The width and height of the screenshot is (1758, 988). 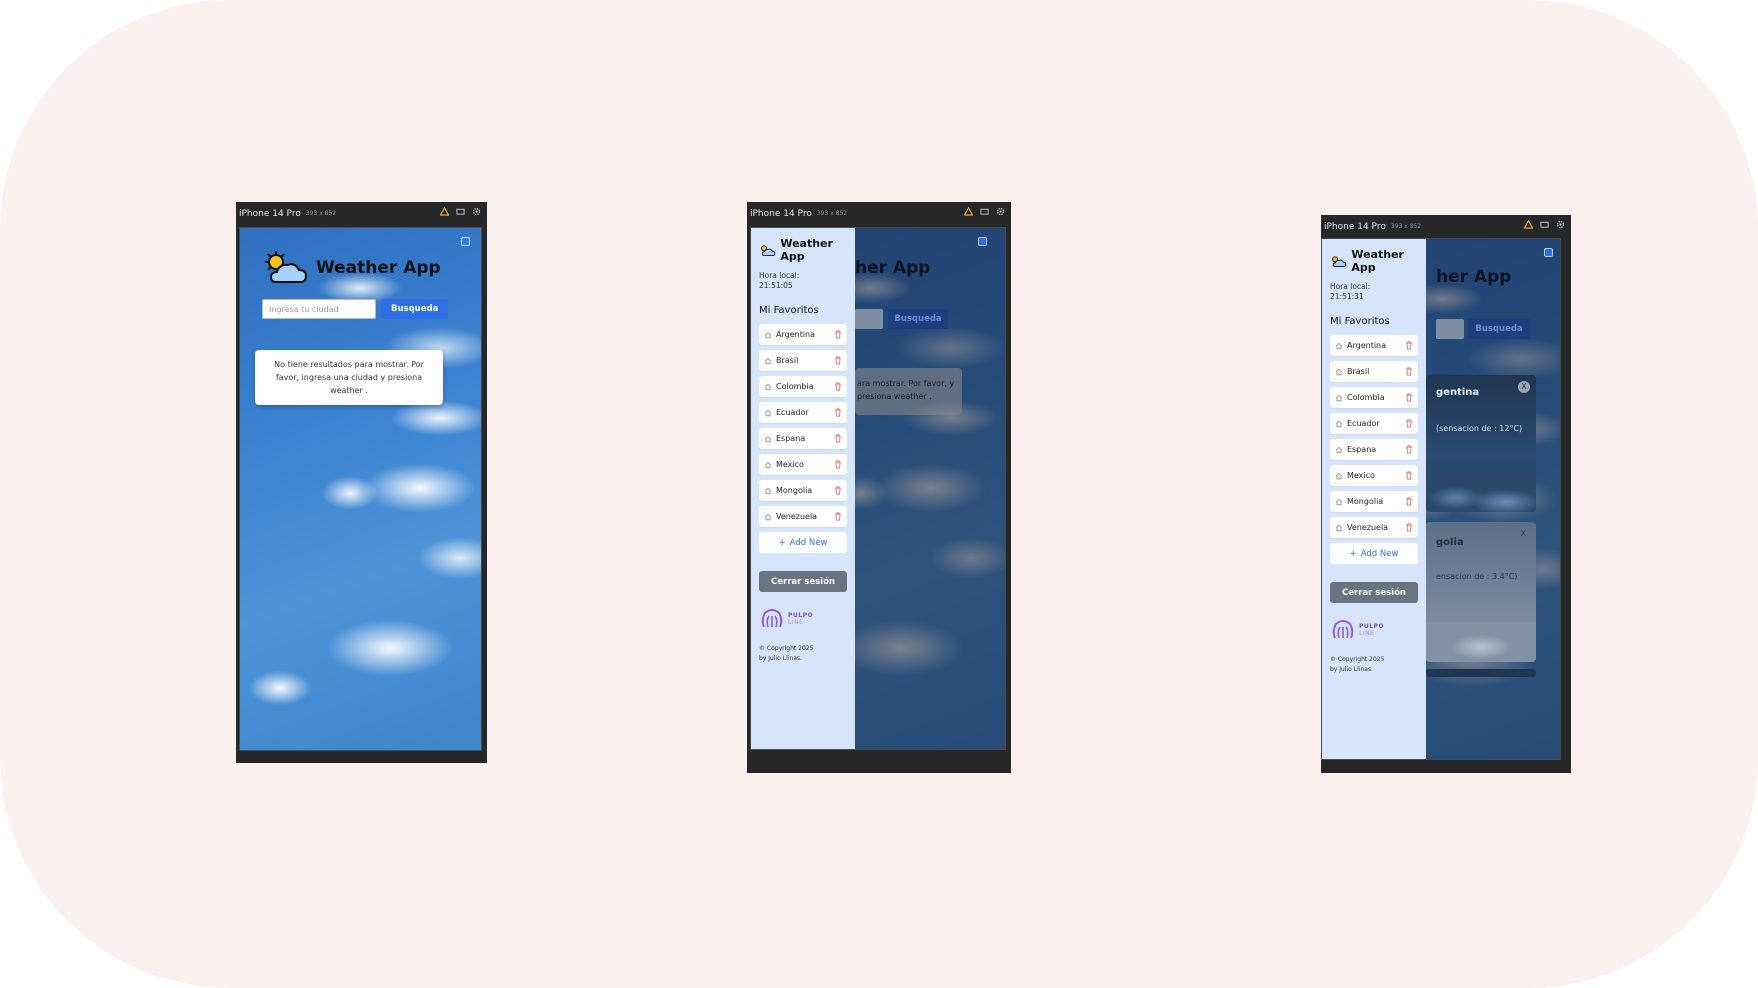 What do you see at coordinates (787, 360) in the screenshot?
I see `favorite-name: Brasil` at bounding box center [787, 360].